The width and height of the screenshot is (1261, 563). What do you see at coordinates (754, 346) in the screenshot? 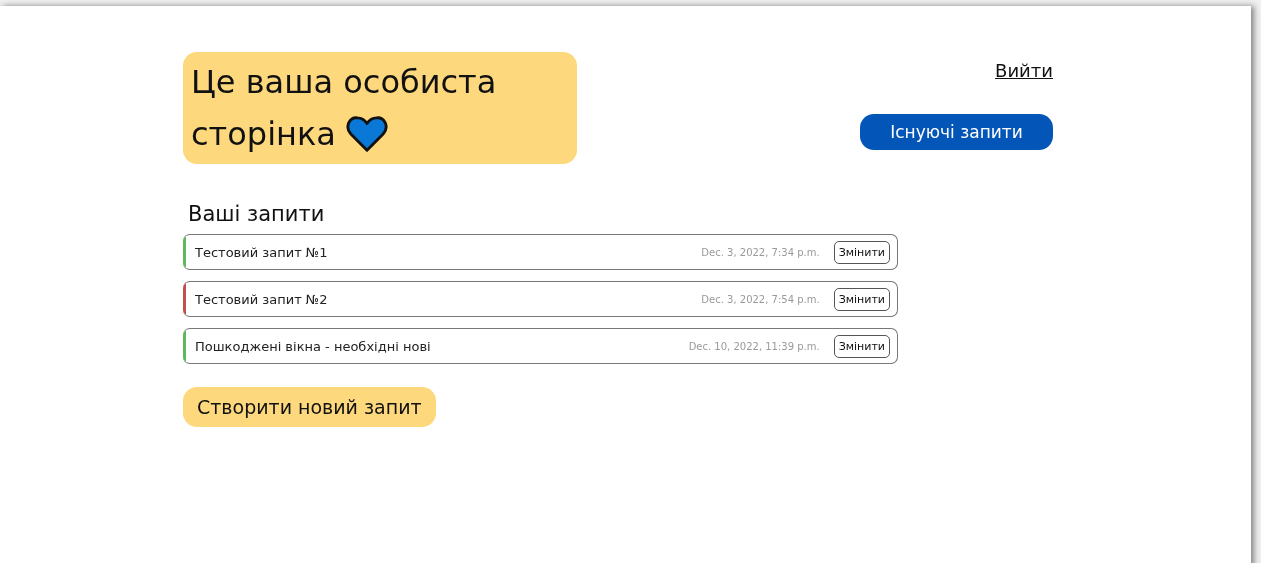
I see `request-date: Dec. 10, 2022, 11:39 p.m.` at bounding box center [754, 346].